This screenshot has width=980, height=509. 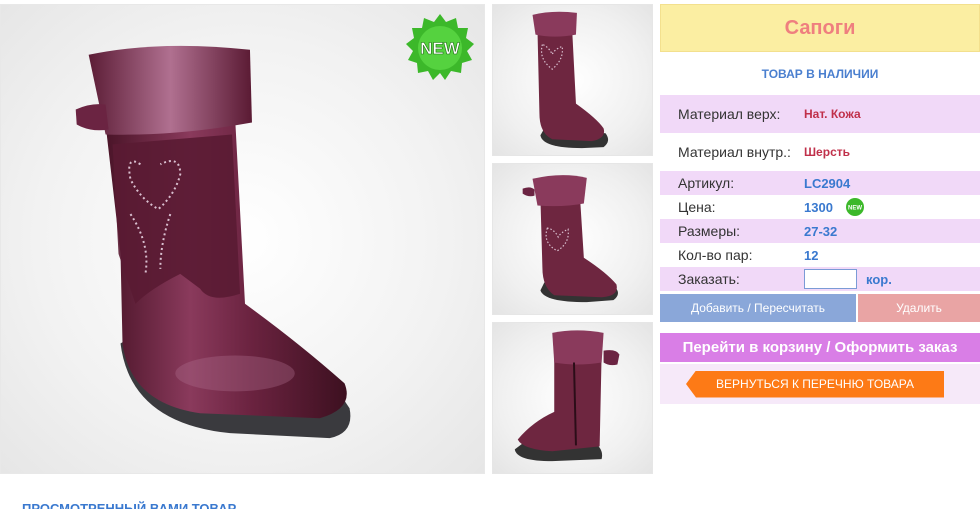 I want to click on spec-row-article: Артикул: LC2904, so click(x=820, y=183).